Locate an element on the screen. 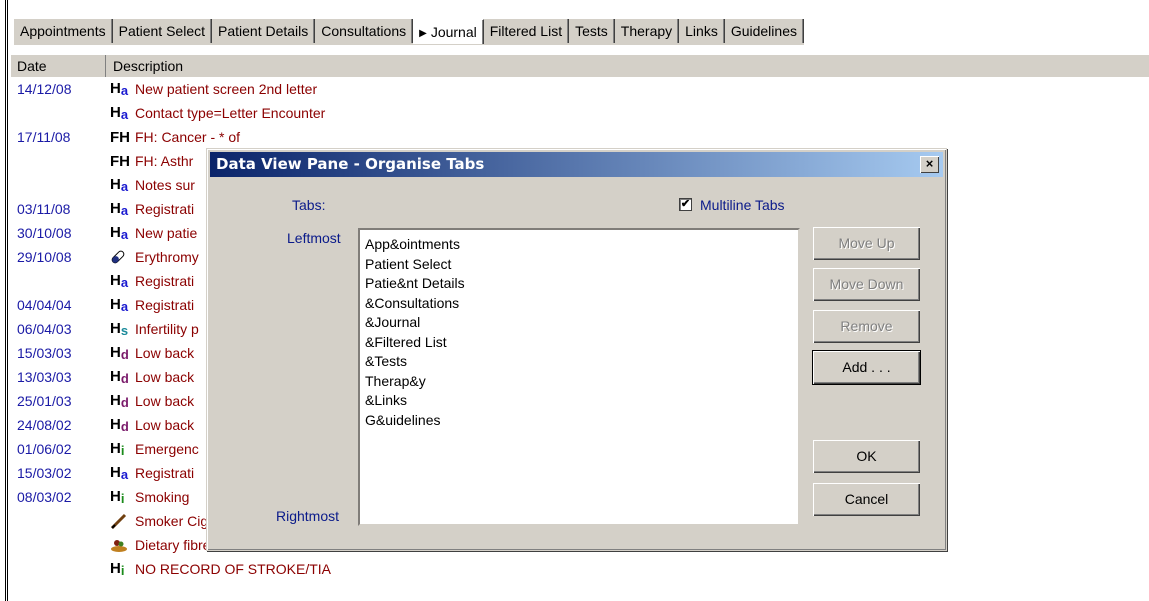  tab-label: Patient Select is located at coordinates (161, 31).